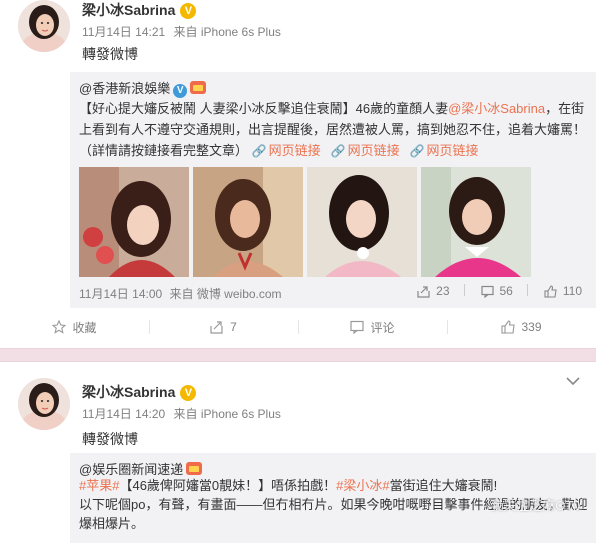 The image size is (596, 543). I want to click on repost-like-count: 110, so click(563, 291).